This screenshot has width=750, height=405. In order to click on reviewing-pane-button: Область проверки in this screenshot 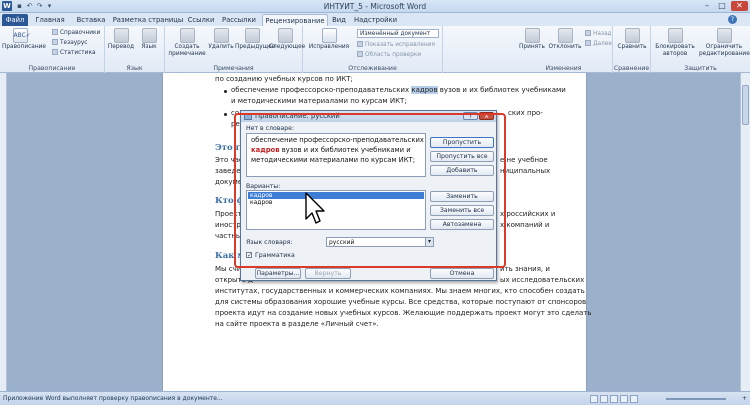, I will do `click(389, 55)`.